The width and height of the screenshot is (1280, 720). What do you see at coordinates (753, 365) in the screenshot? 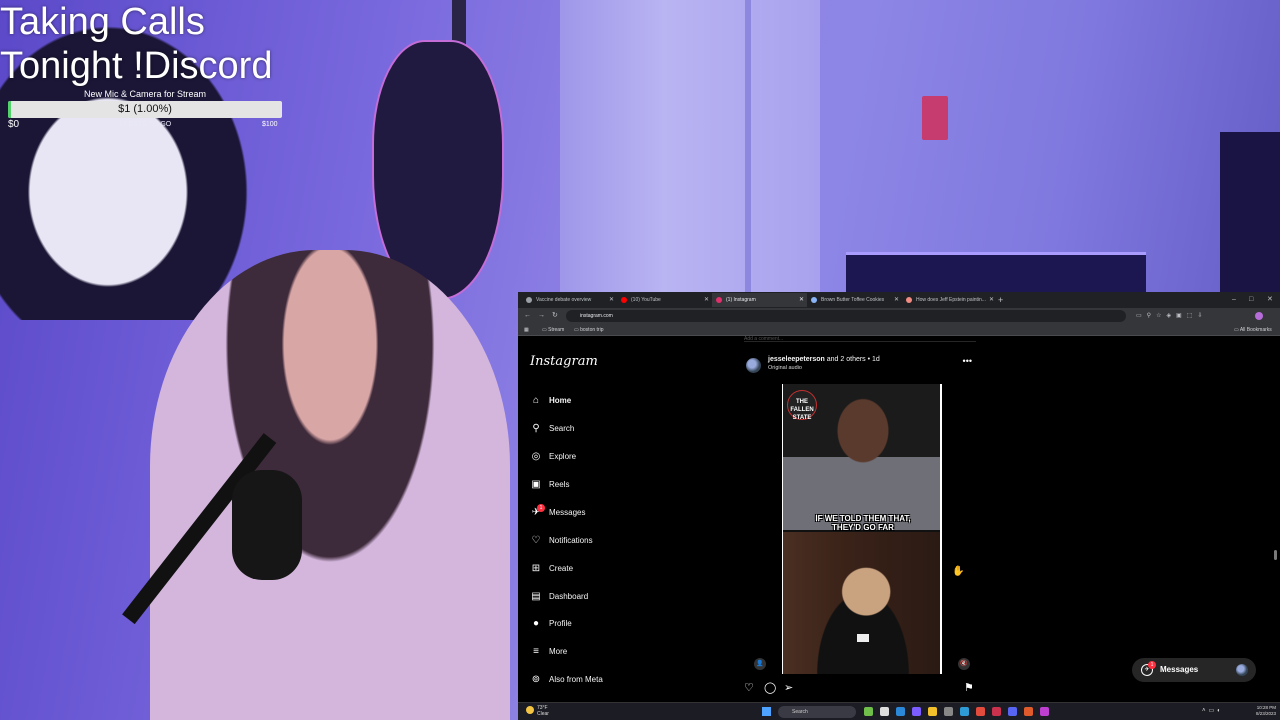
I see `author-avatar` at bounding box center [753, 365].